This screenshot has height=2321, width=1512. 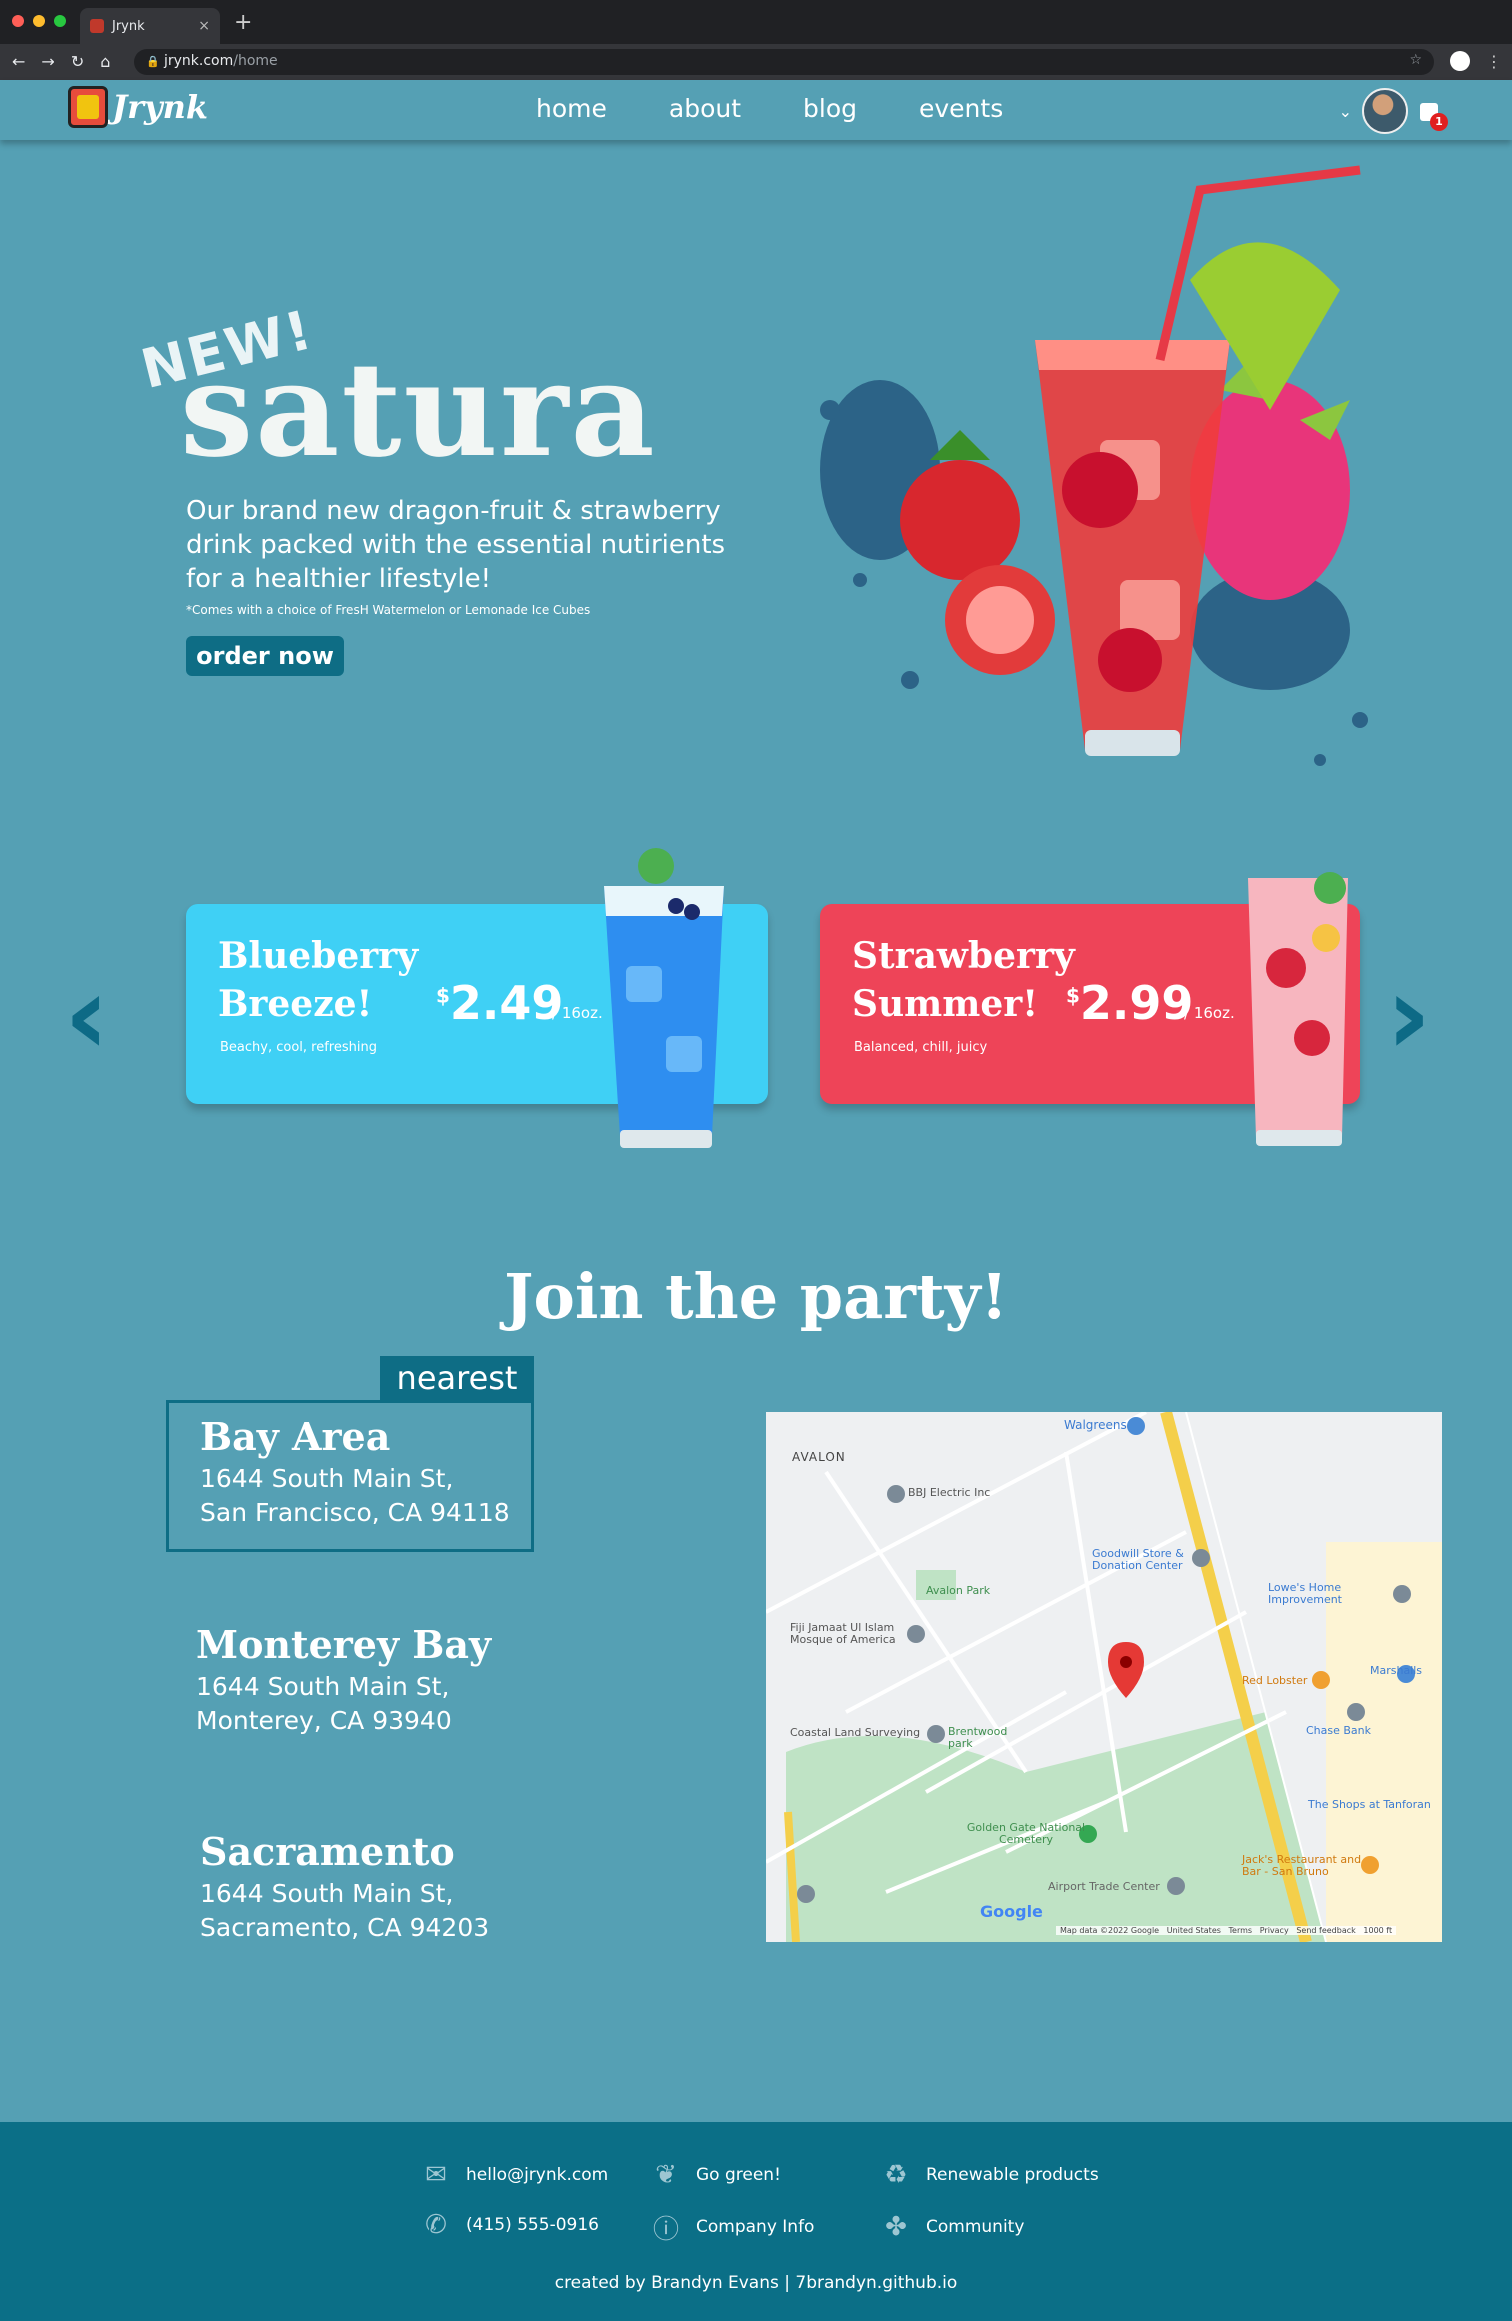 What do you see at coordinates (1298, 1009) in the screenshot?
I see `strawberry-drink-image` at bounding box center [1298, 1009].